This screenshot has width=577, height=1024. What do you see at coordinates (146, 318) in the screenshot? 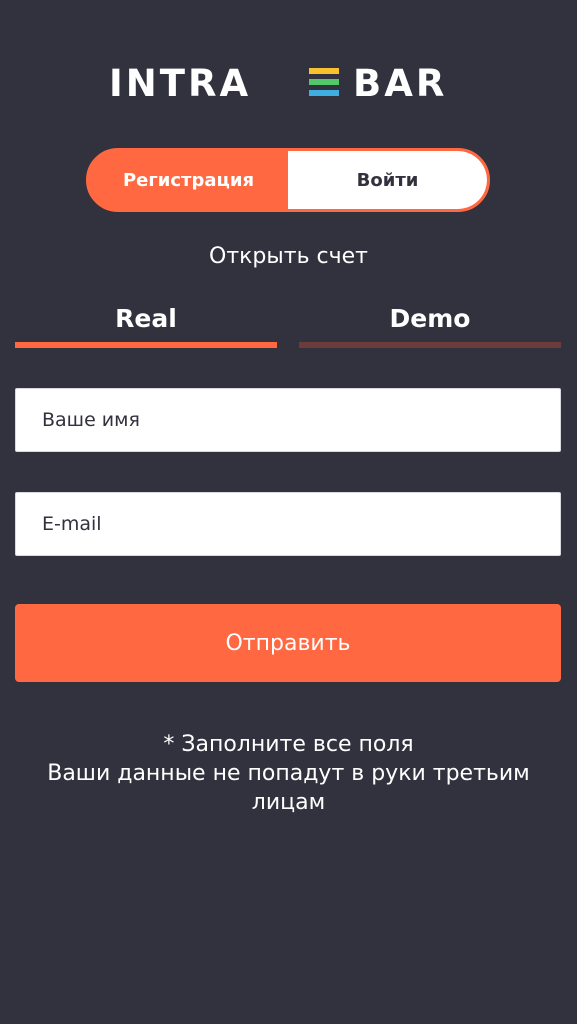
I see `tab-real-label: Real` at bounding box center [146, 318].